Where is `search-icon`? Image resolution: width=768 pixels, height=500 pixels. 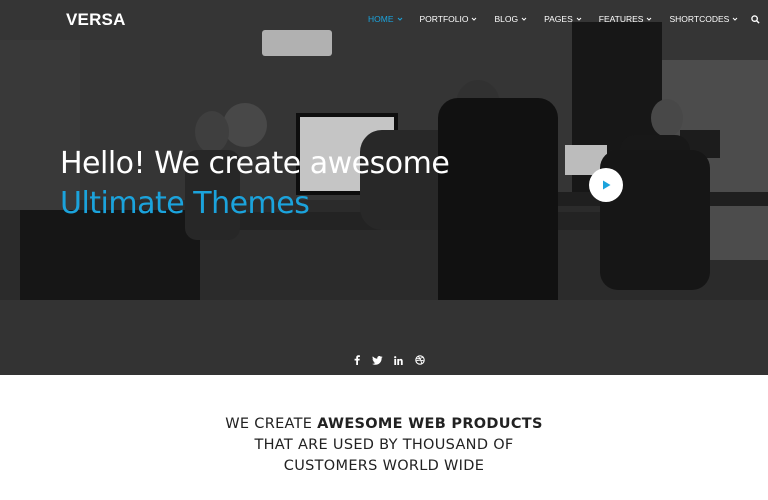
search-icon is located at coordinates (755, 19).